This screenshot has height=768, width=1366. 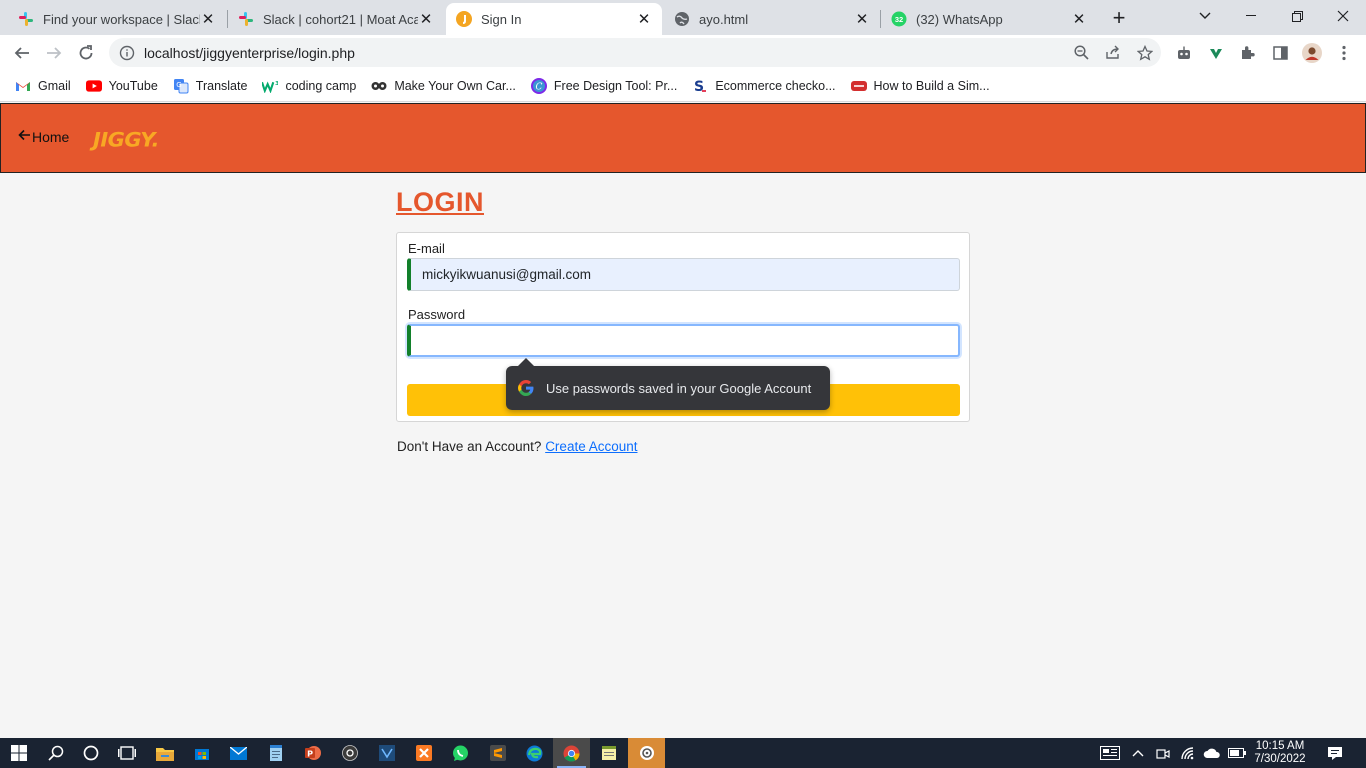 What do you see at coordinates (646, 753) in the screenshot?
I see `recorder-app-icon` at bounding box center [646, 753].